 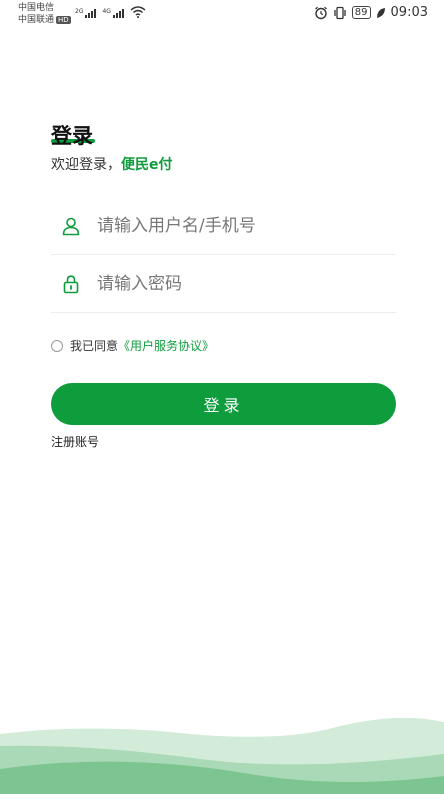 I want to click on signal-1: 2G, so click(x=86, y=13).